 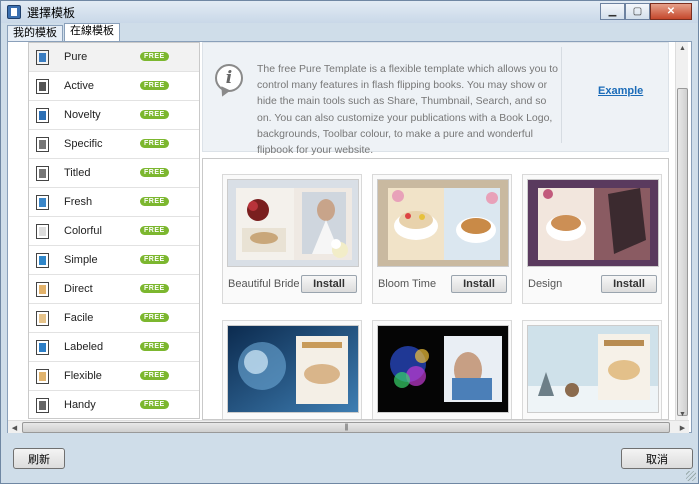 I want to click on template-card: Design Install, so click(x=592, y=239).